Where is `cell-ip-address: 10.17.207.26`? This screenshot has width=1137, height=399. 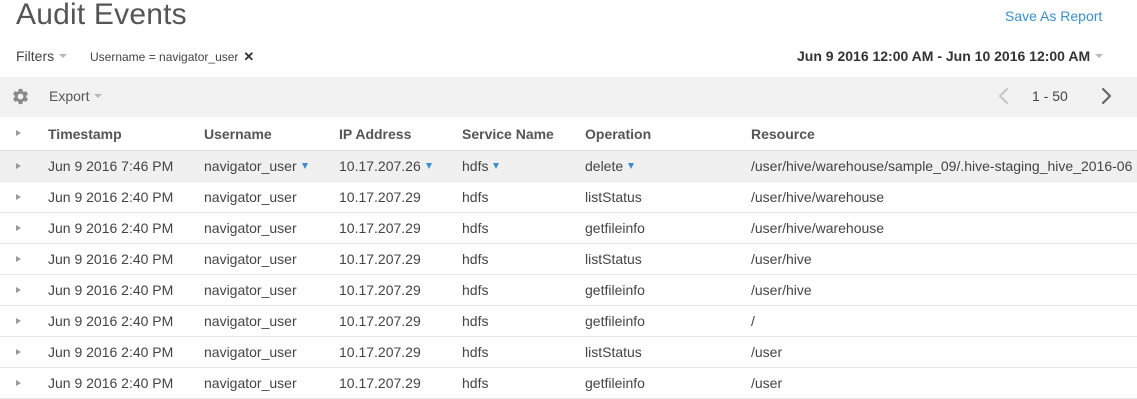
cell-ip-address: 10.17.207.26 is located at coordinates (380, 166).